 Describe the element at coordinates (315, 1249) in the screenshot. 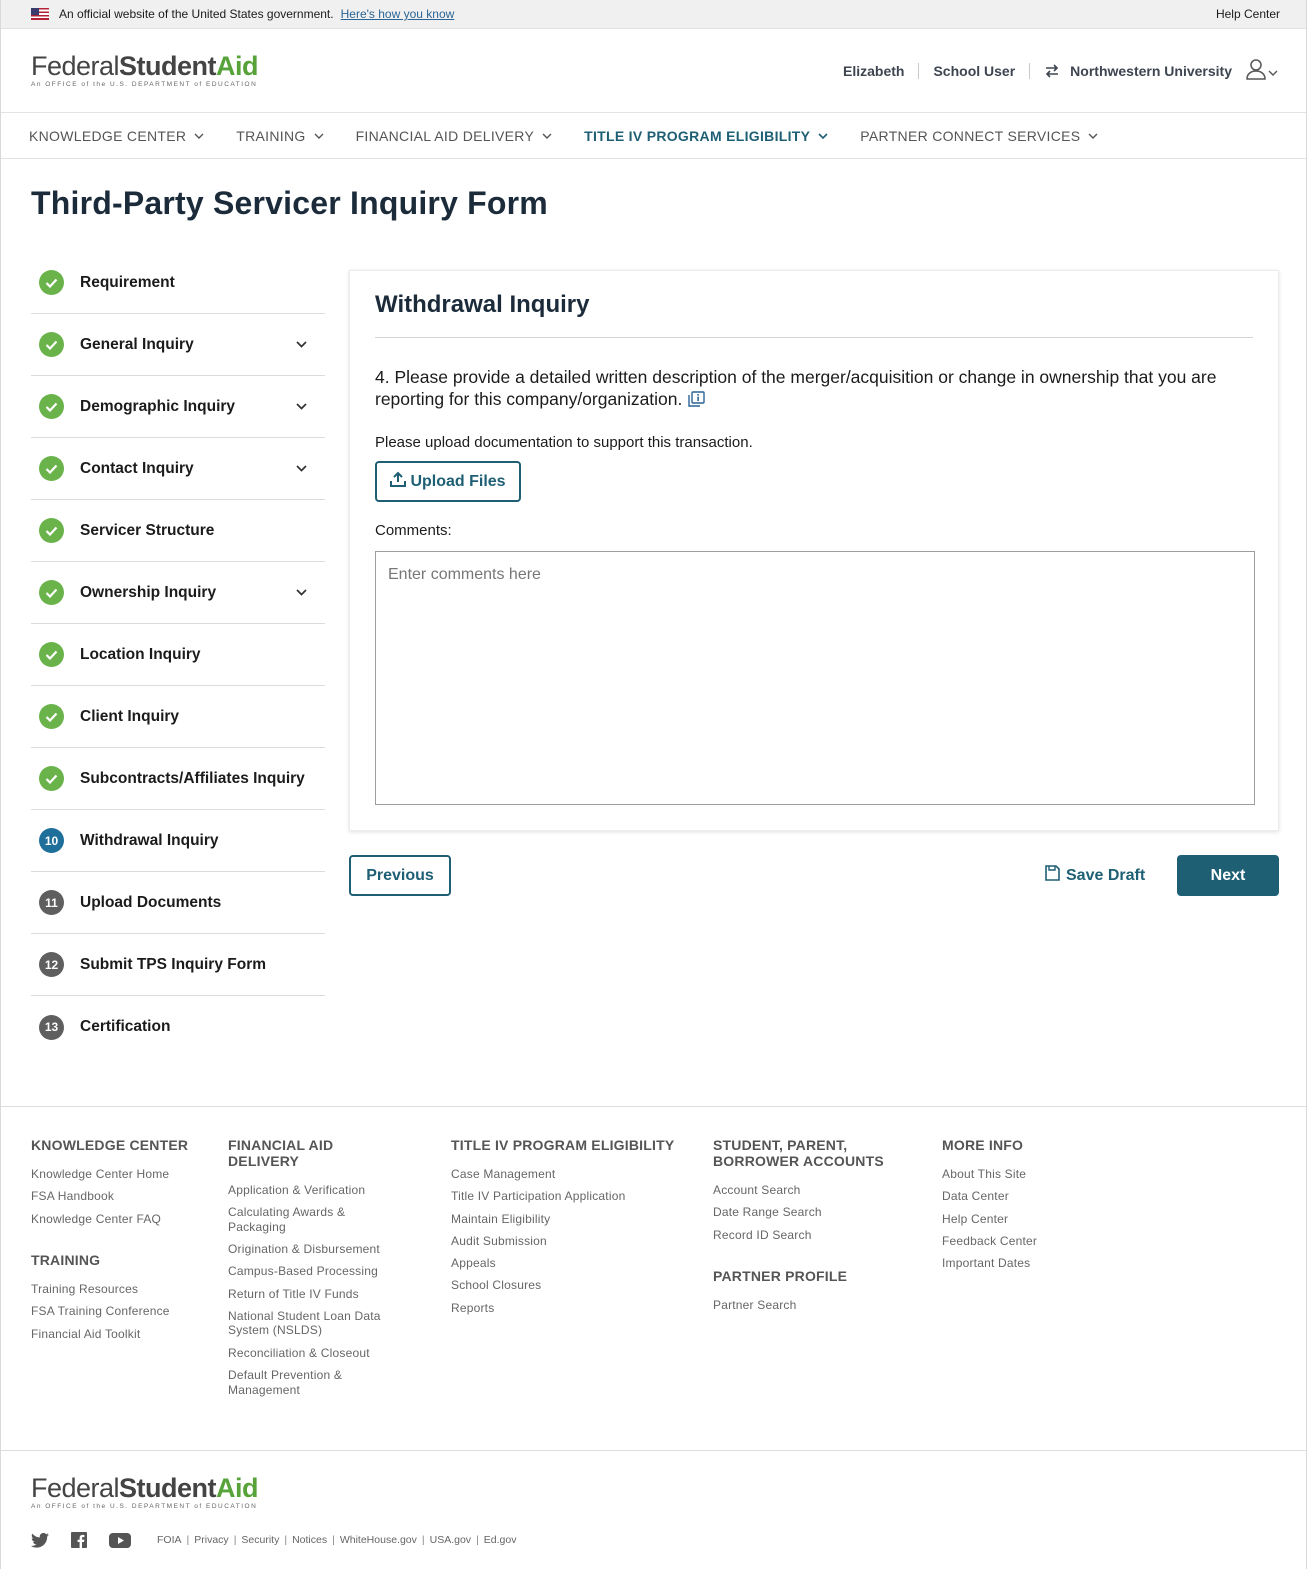

I see `footer-link: Origination & Disbursement` at that location.